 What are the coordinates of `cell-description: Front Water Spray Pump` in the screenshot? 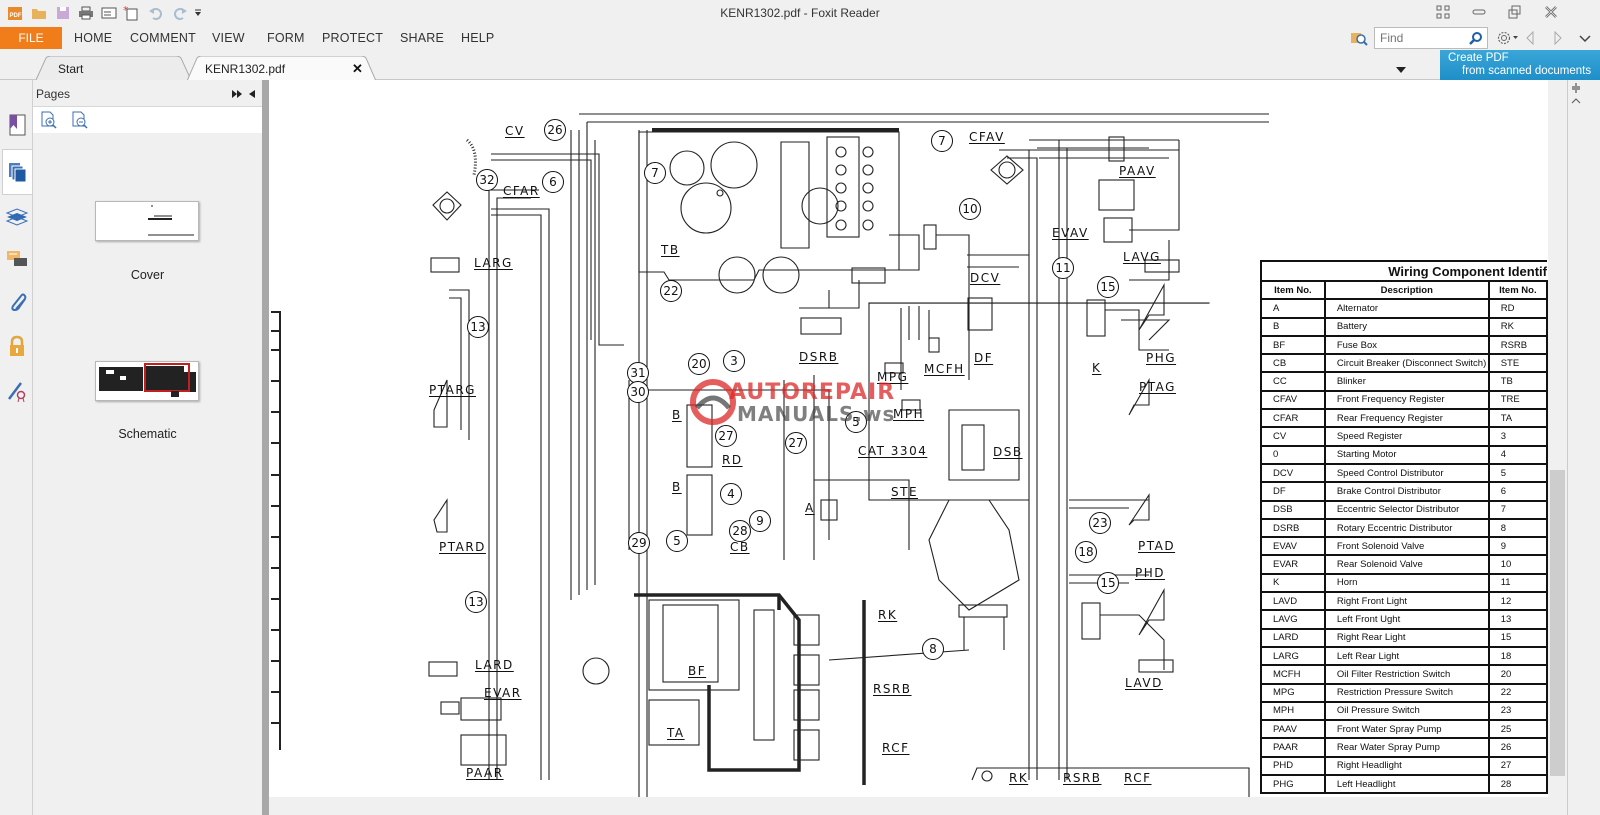 It's located at (1406, 729).